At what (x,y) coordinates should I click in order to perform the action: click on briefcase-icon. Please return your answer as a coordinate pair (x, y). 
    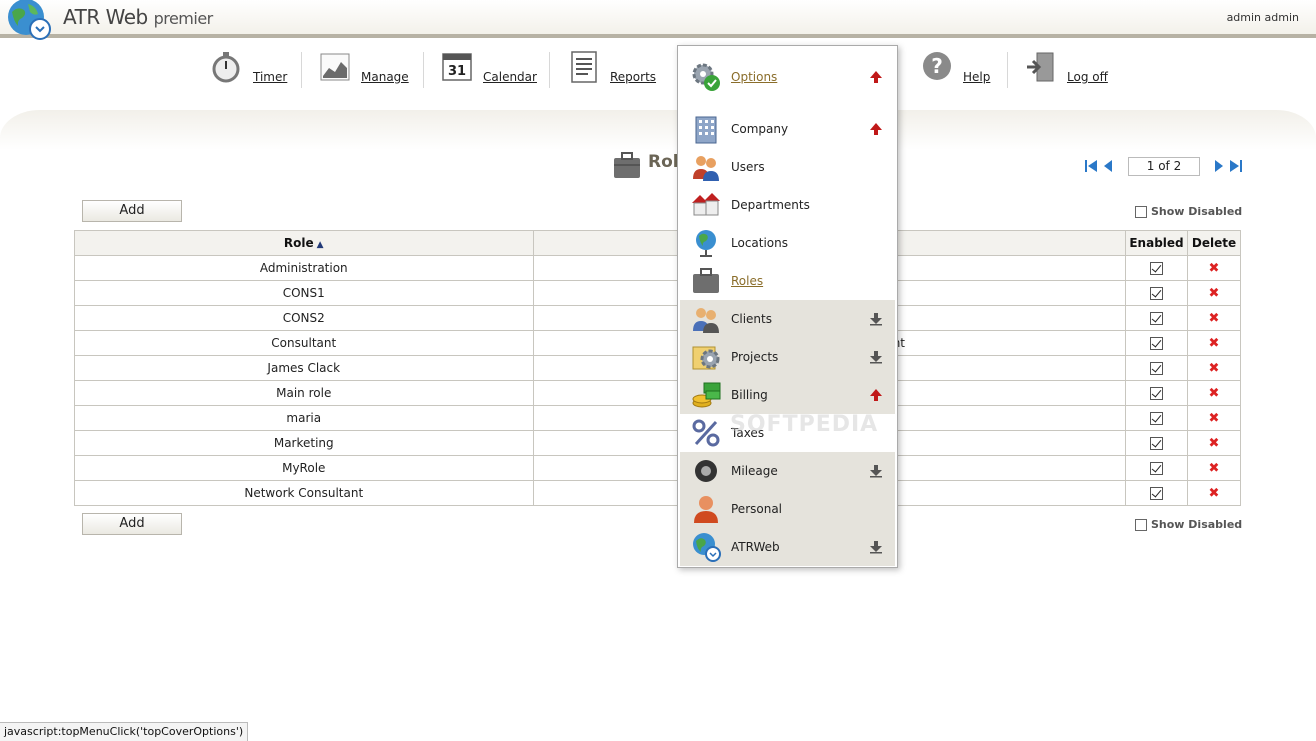
    Looking at the image, I should click on (706, 280).